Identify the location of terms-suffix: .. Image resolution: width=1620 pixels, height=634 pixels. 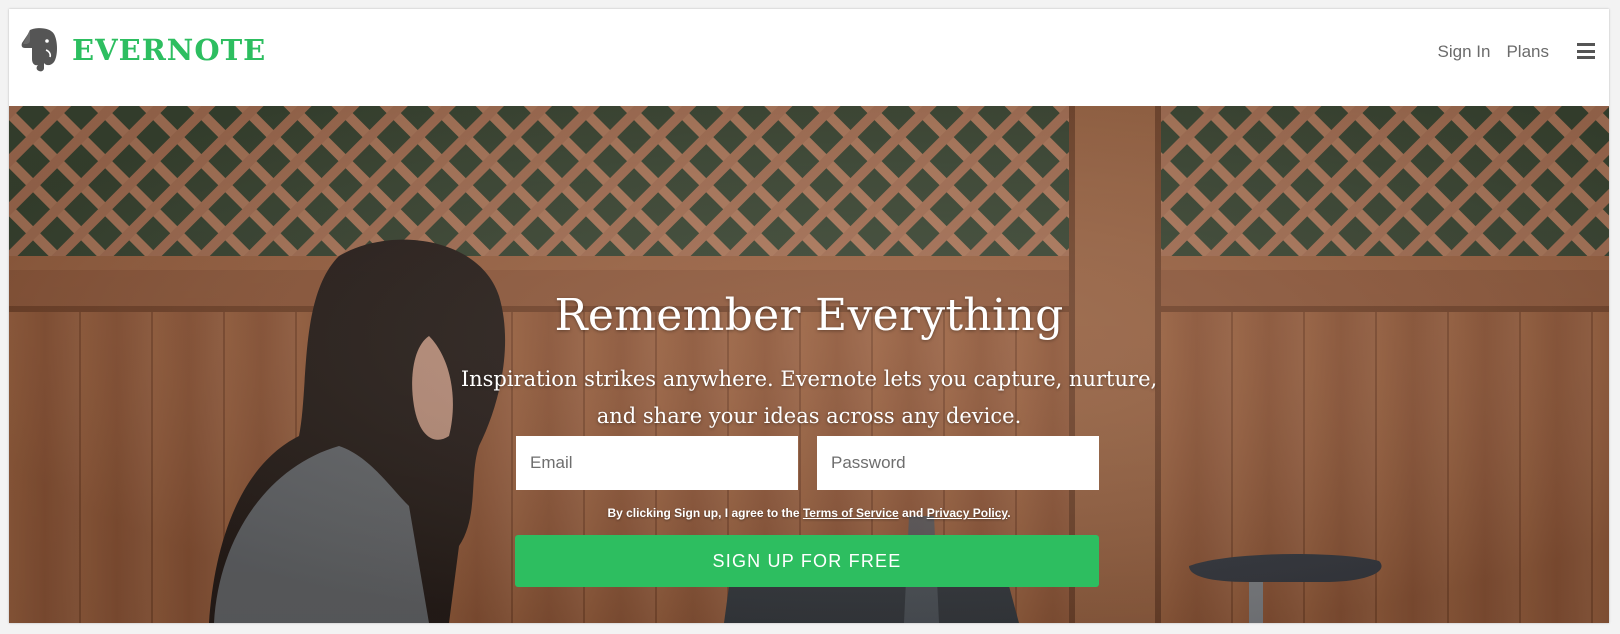
(1009, 513).